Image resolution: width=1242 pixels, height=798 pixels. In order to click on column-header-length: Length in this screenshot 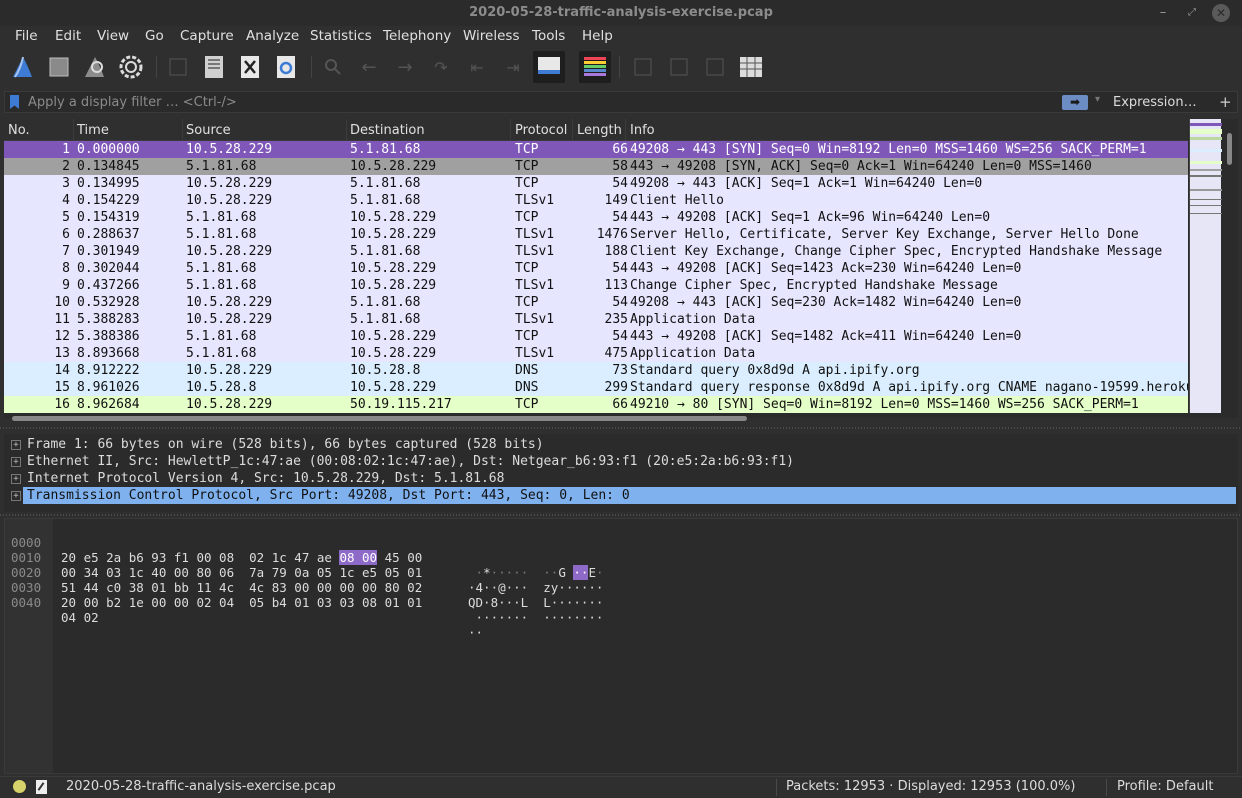, I will do `click(599, 130)`.